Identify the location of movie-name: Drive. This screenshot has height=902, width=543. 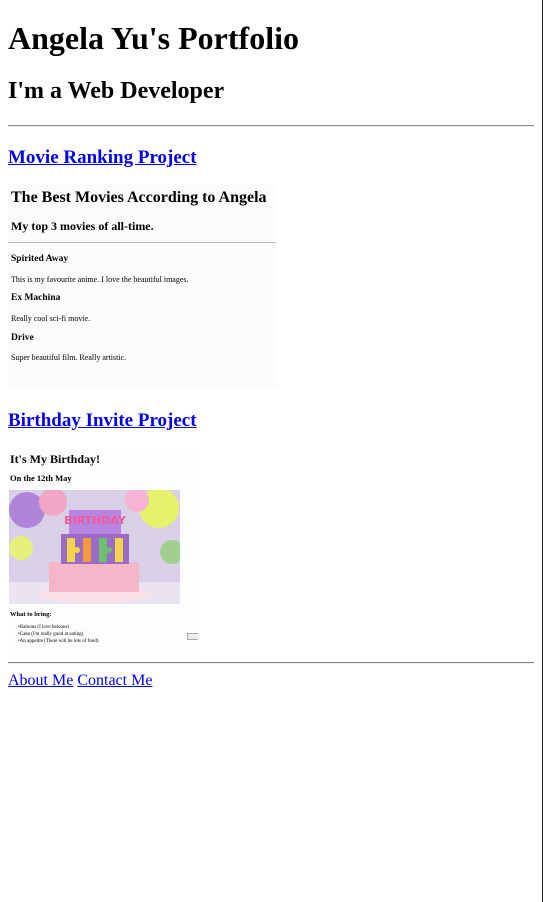
(22, 338).